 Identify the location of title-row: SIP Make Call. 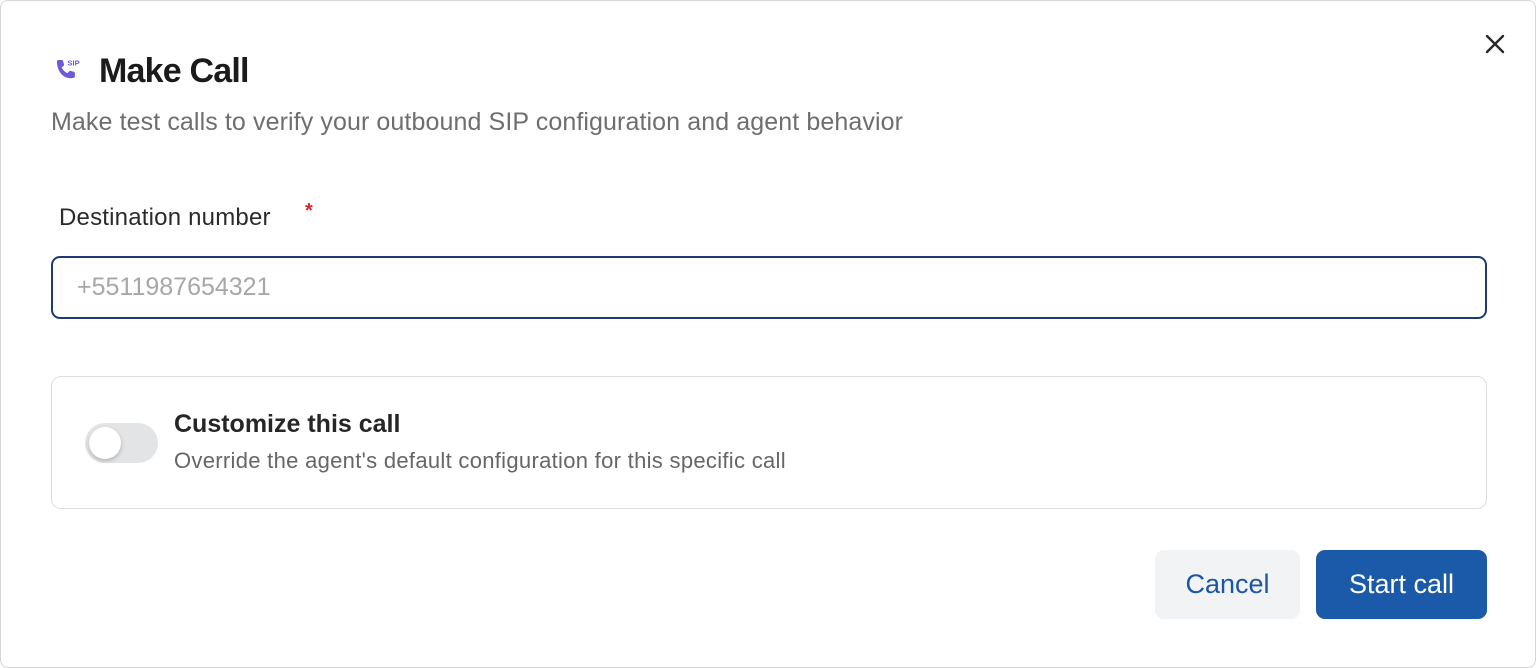
(150, 71).